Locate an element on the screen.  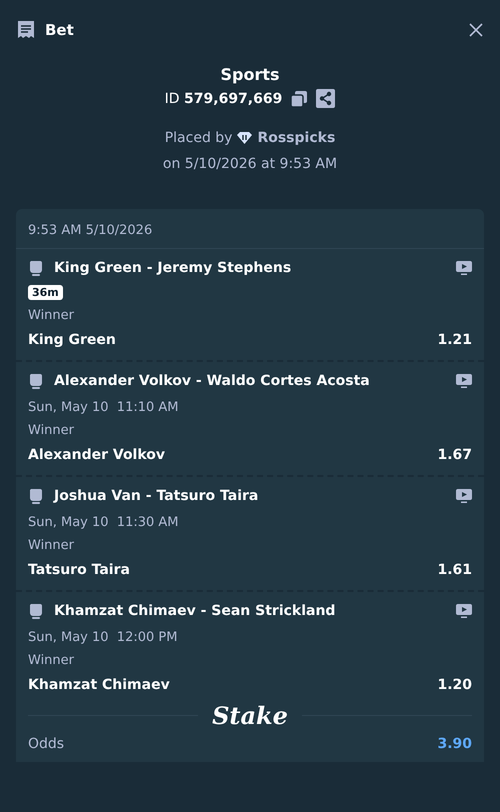
copy-button is located at coordinates (299, 99).